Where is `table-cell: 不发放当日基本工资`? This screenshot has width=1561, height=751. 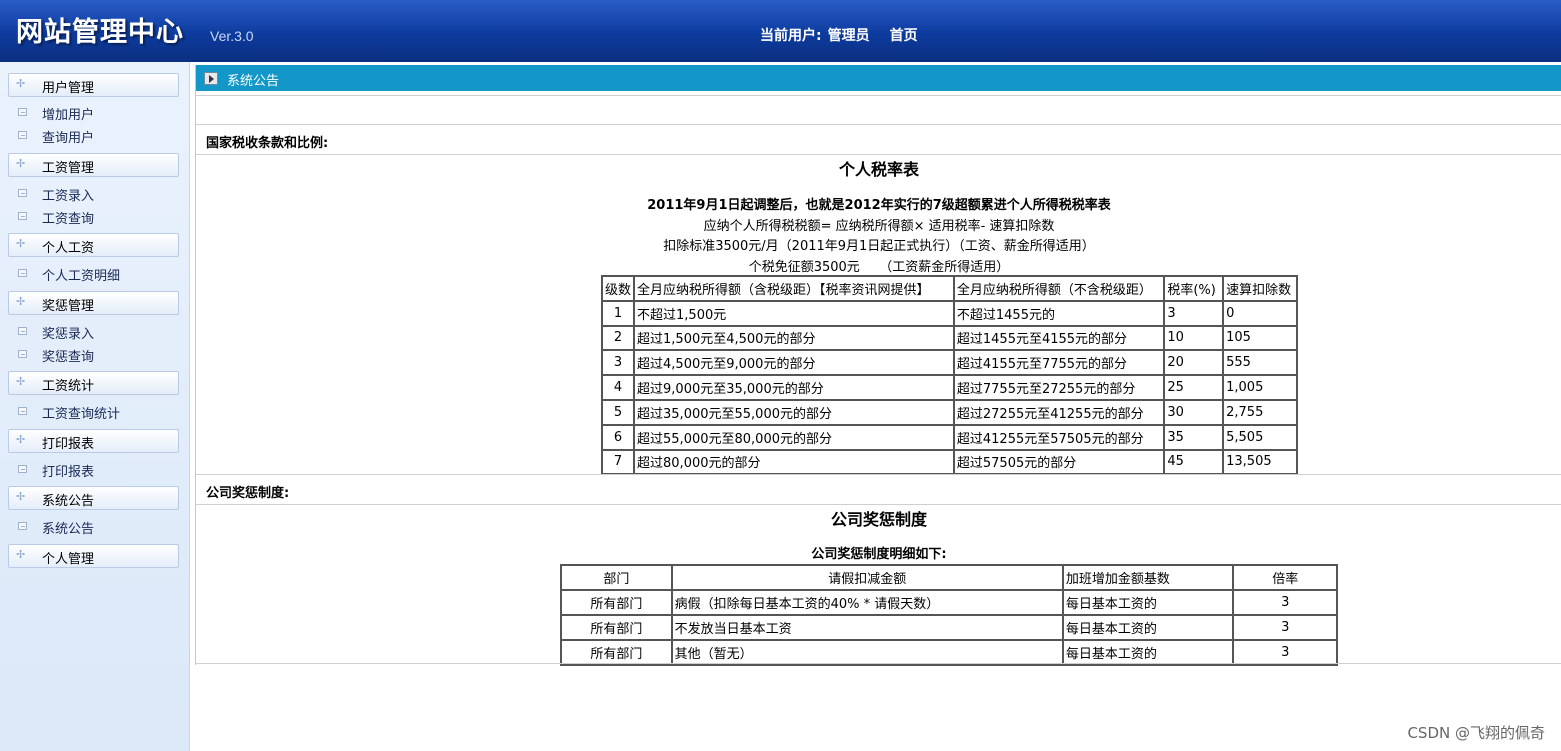 table-cell: 不发放当日基本工资 is located at coordinates (867, 627).